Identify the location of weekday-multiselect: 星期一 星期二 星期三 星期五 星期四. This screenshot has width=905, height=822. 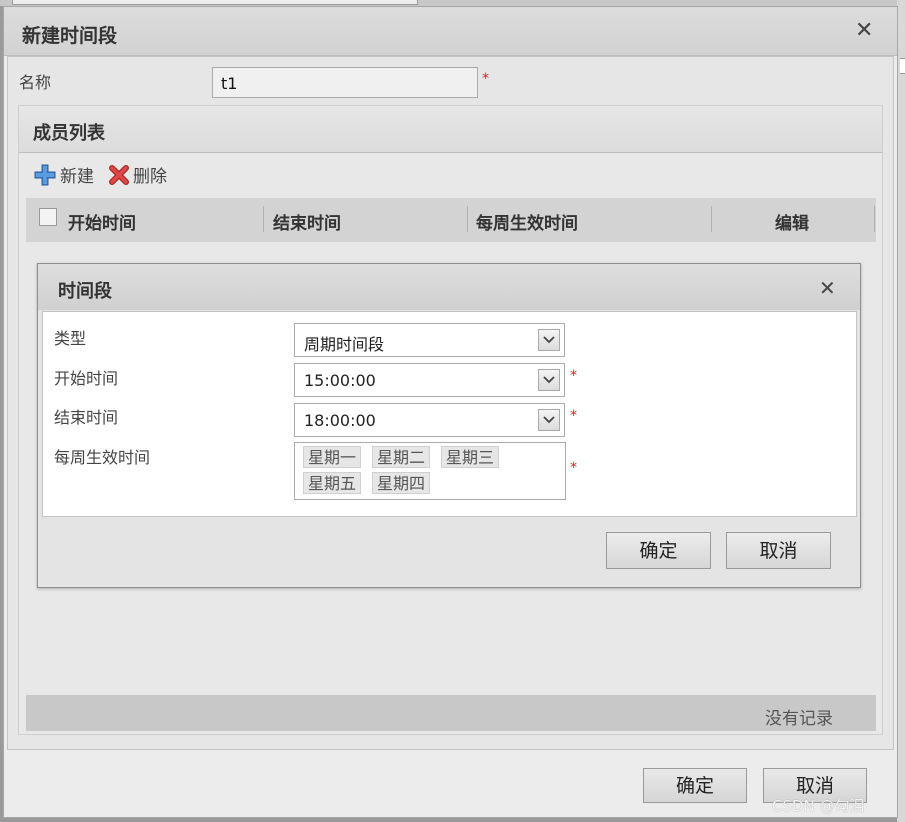
(430, 471).